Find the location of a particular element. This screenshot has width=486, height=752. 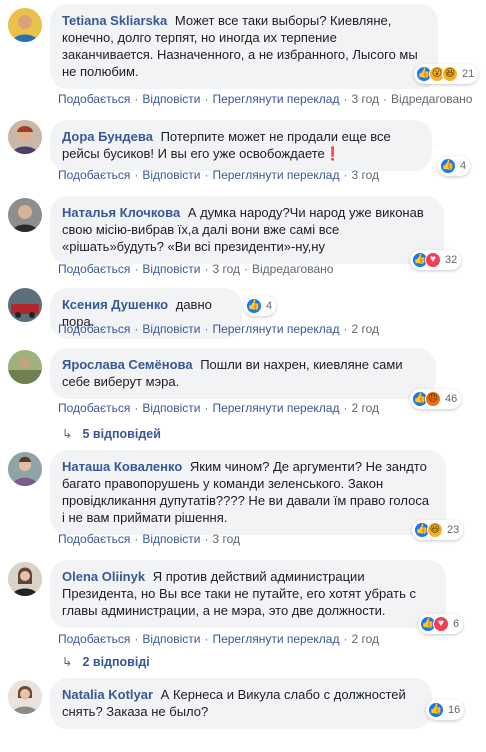

comment-author: Дора Бундева is located at coordinates (107, 136).